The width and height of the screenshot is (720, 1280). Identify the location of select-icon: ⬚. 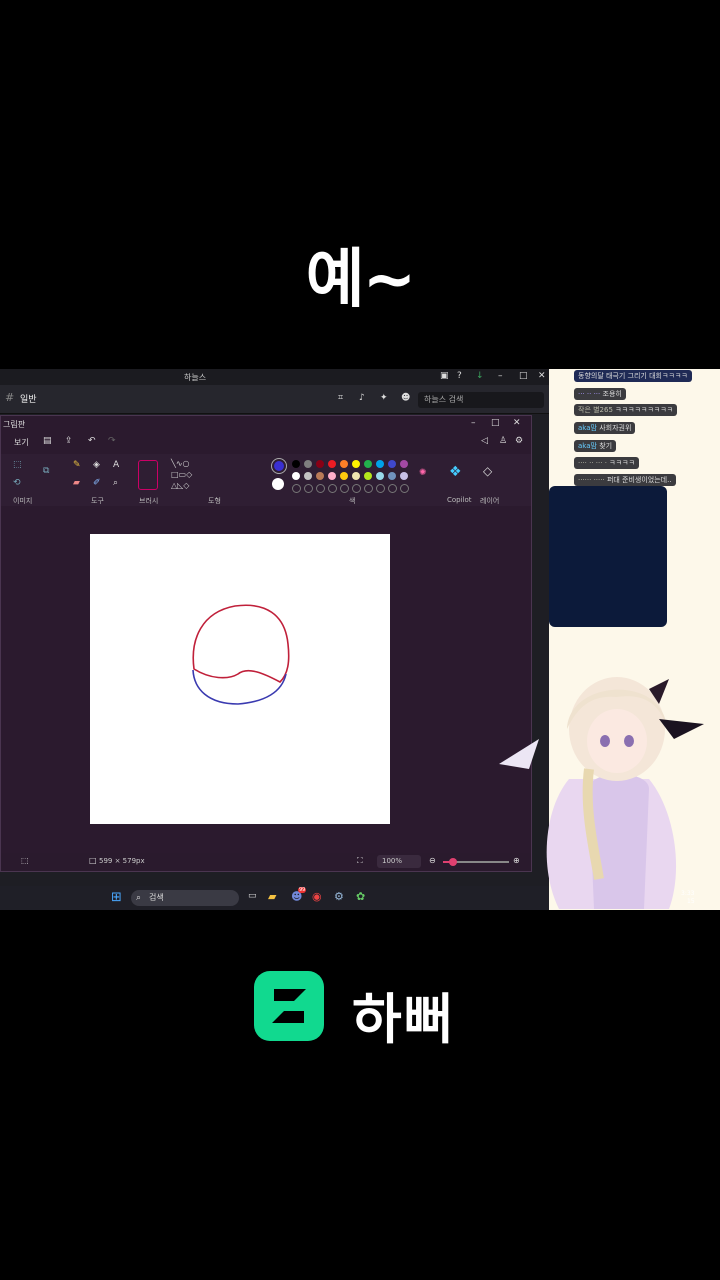
(17, 465).